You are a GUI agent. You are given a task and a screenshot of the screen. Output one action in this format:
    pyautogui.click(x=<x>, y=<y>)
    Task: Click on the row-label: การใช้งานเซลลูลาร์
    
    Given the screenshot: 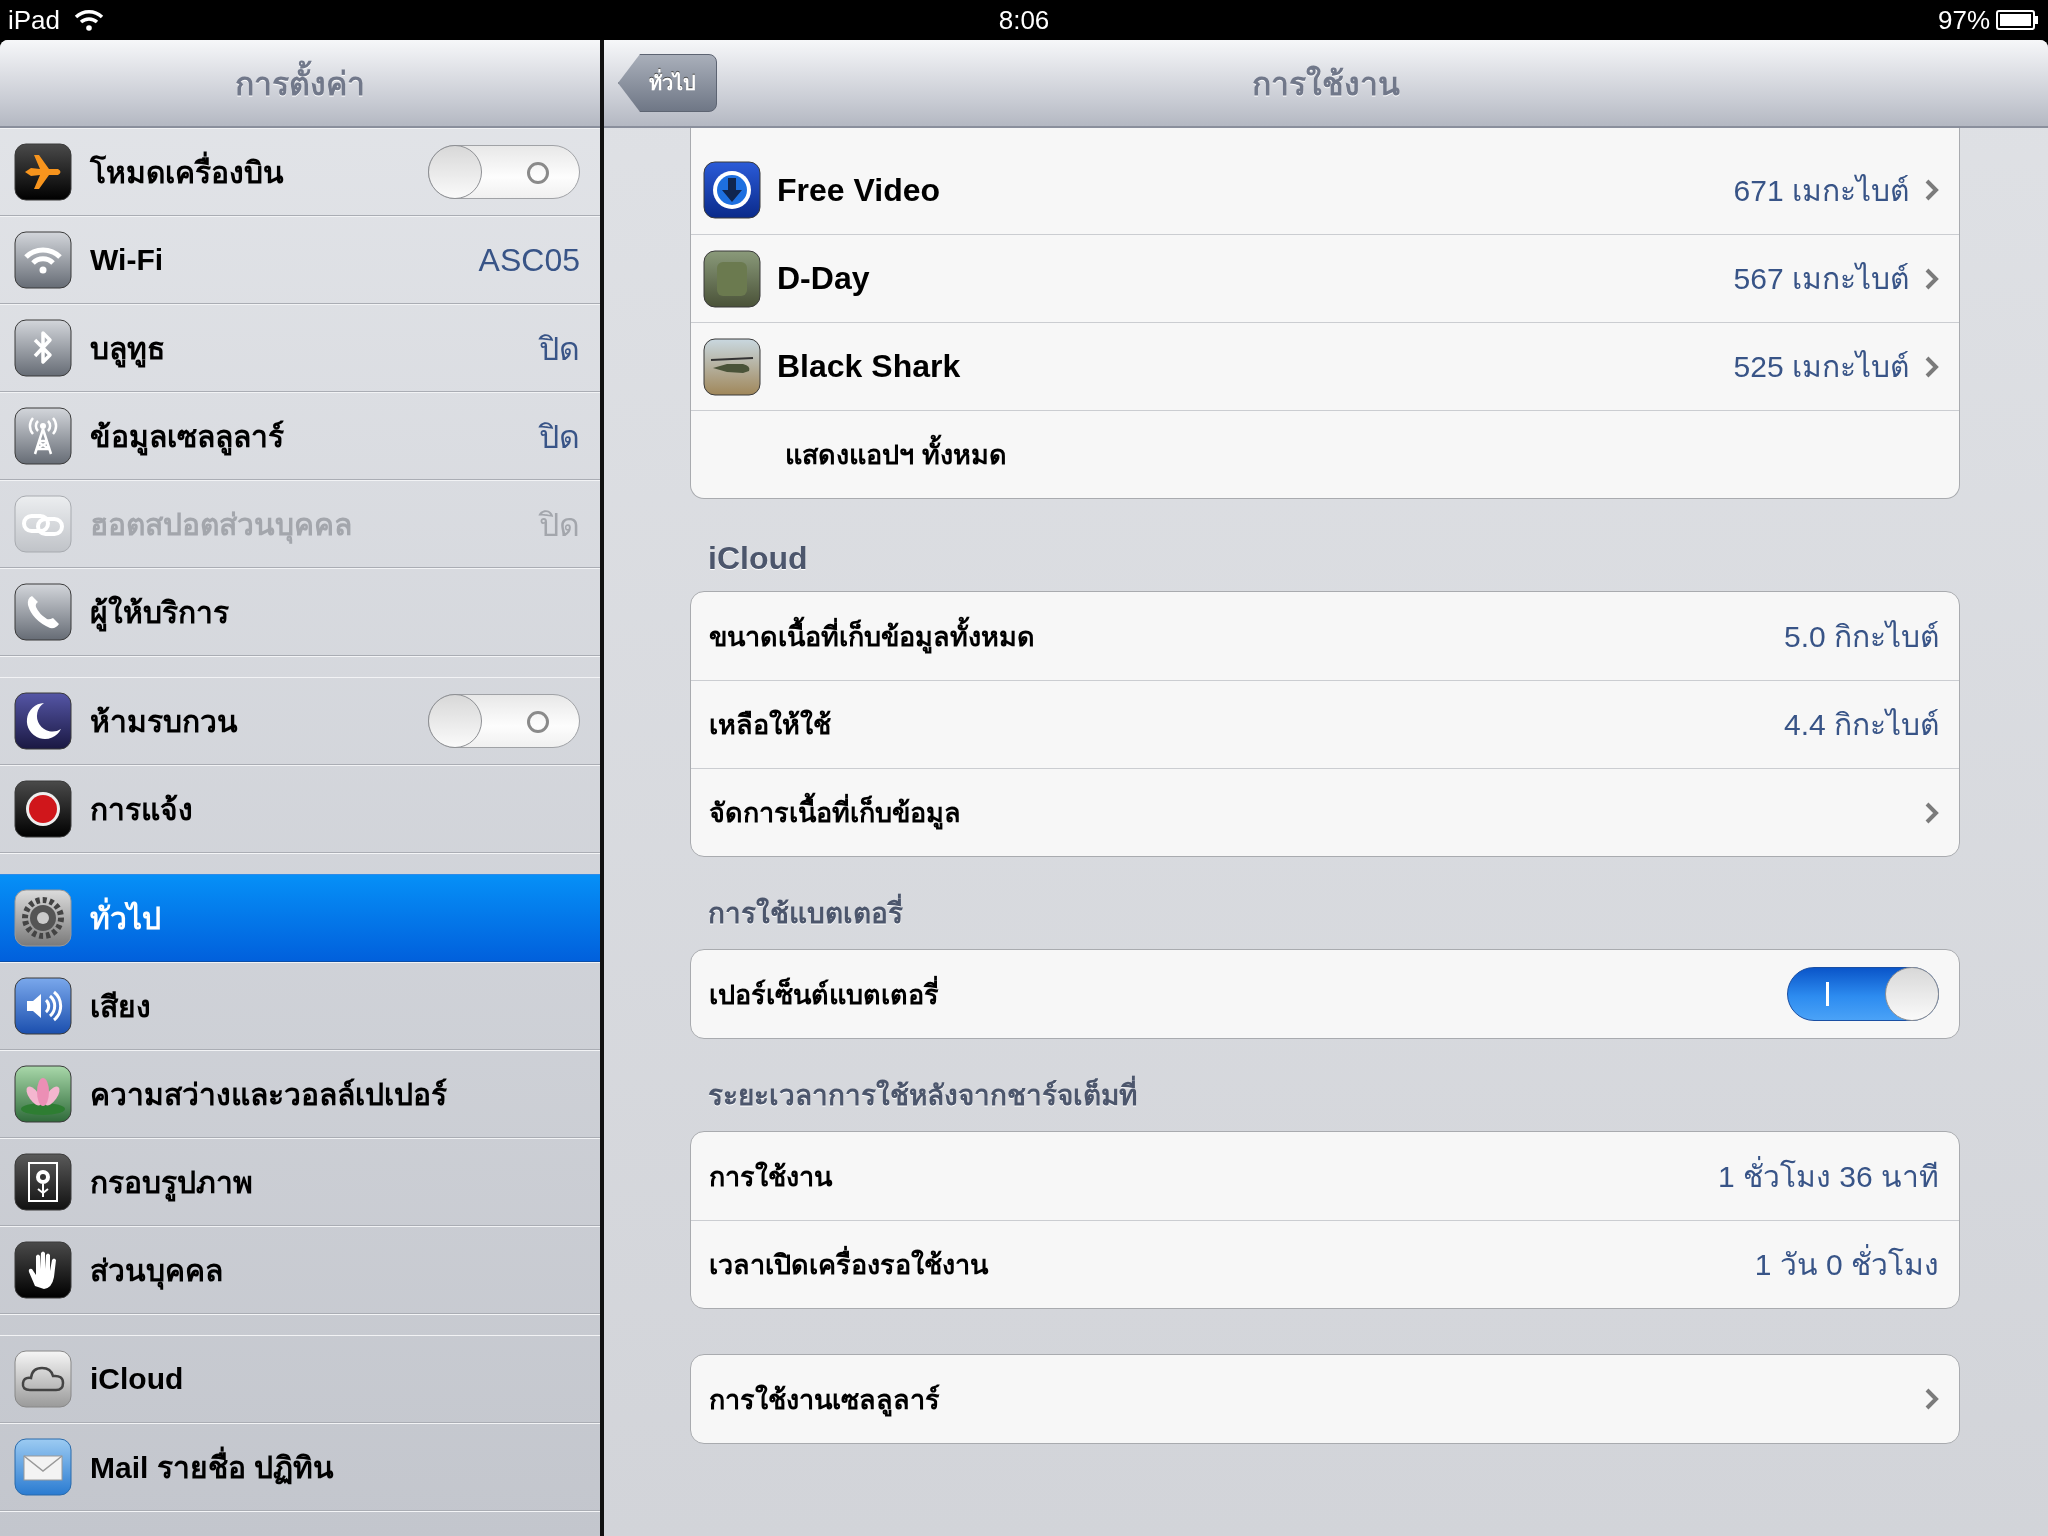 What is the action you would take?
    pyautogui.click(x=825, y=1401)
    